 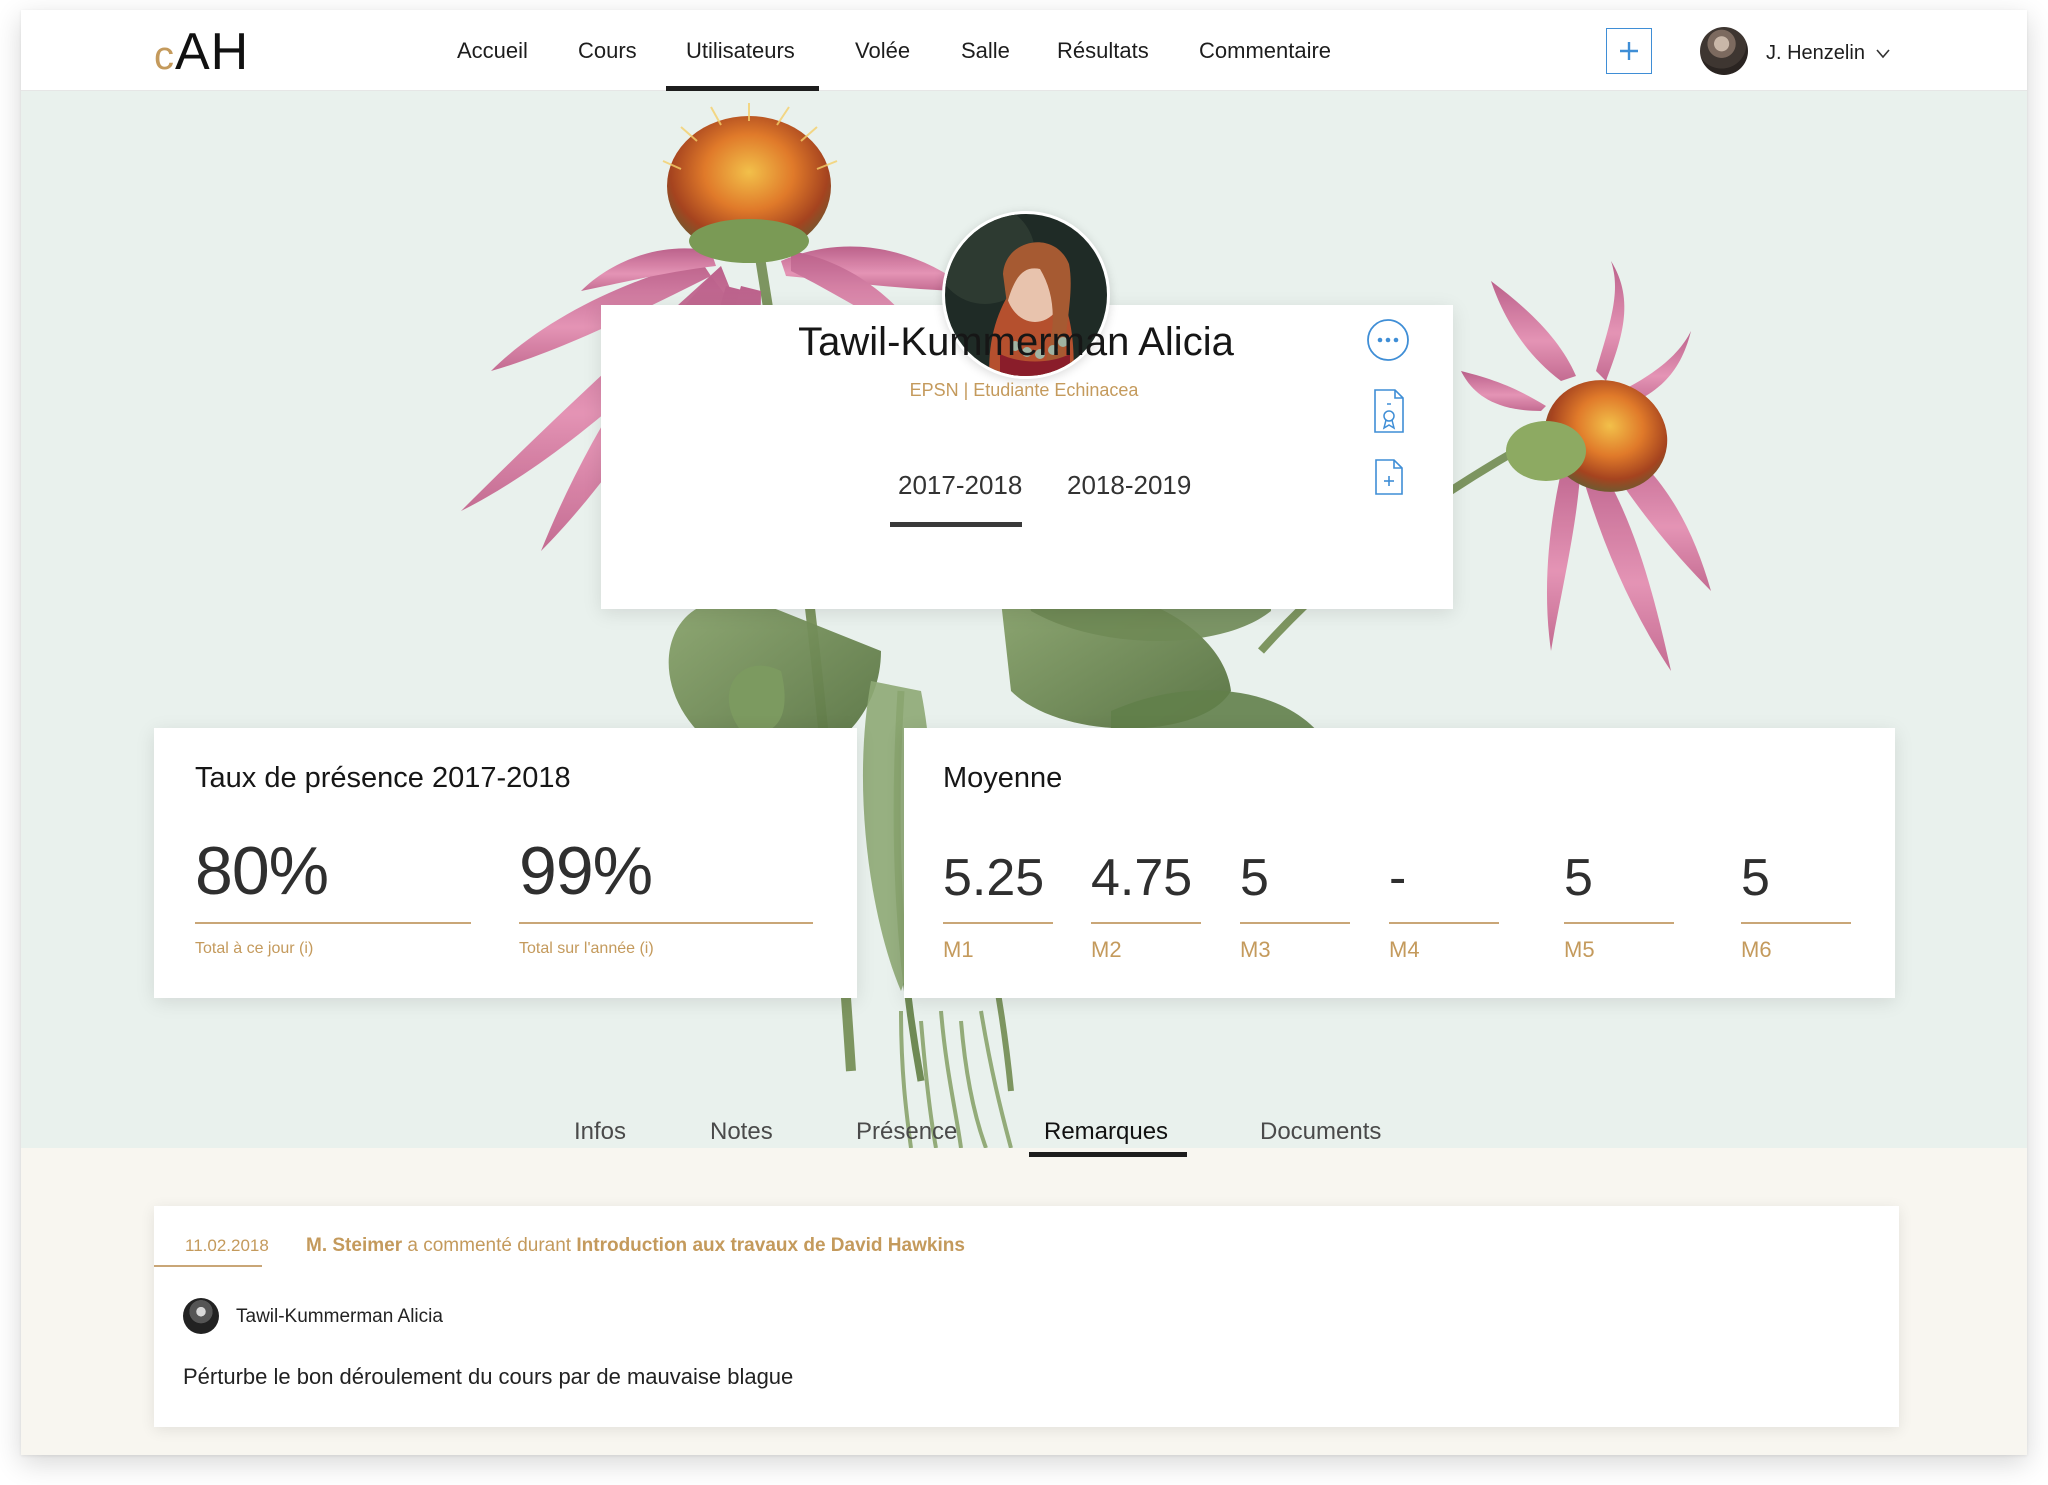 I want to click on chevron-down-icon, so click(x=1883, y=55).